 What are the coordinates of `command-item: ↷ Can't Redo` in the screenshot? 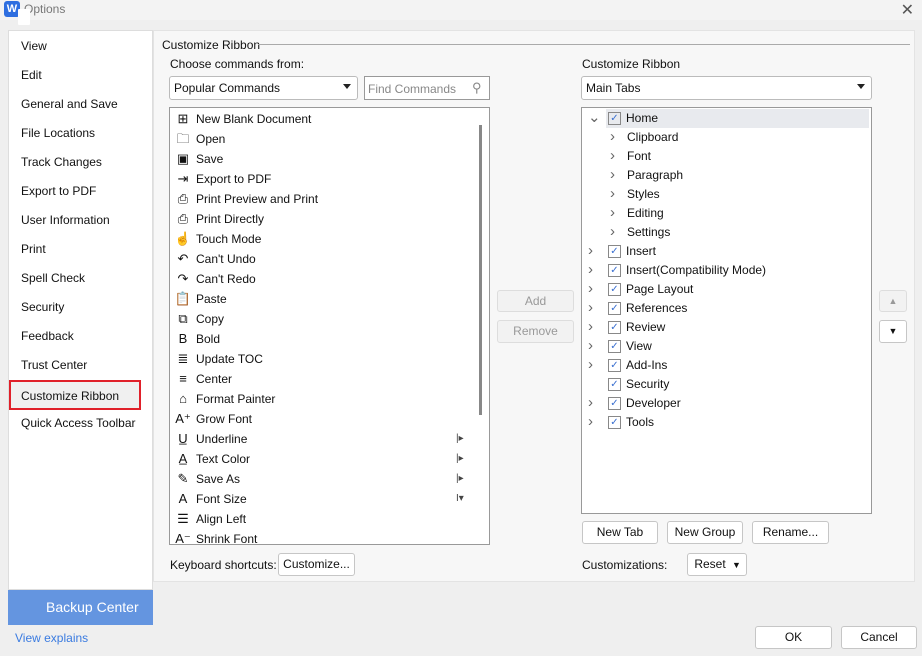 It's located at (324, 279).